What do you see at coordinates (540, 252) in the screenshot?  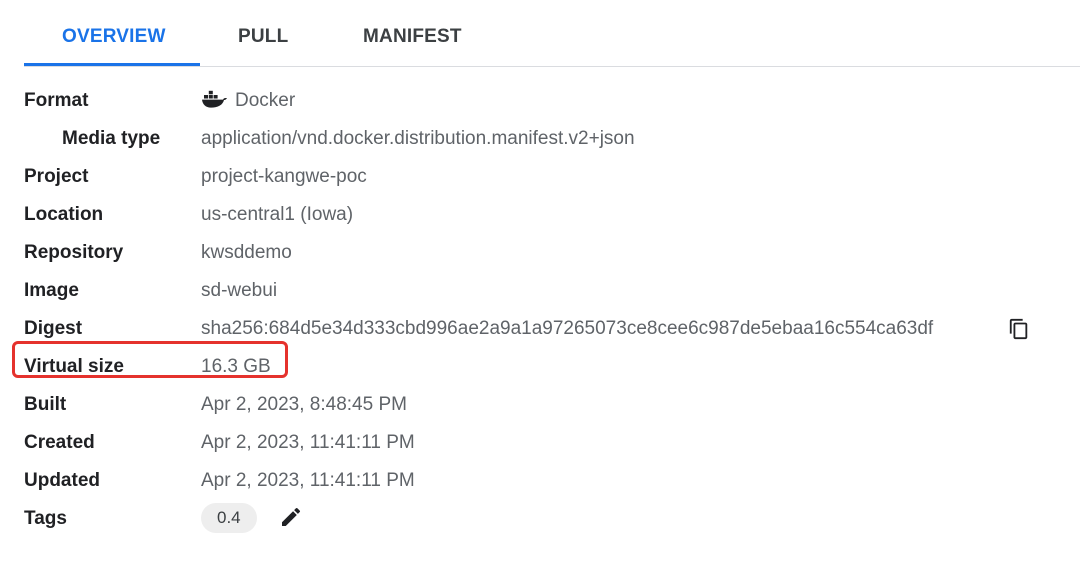 I see `repository-row: Repository kwsddemo` at bounding box center [540, 252].